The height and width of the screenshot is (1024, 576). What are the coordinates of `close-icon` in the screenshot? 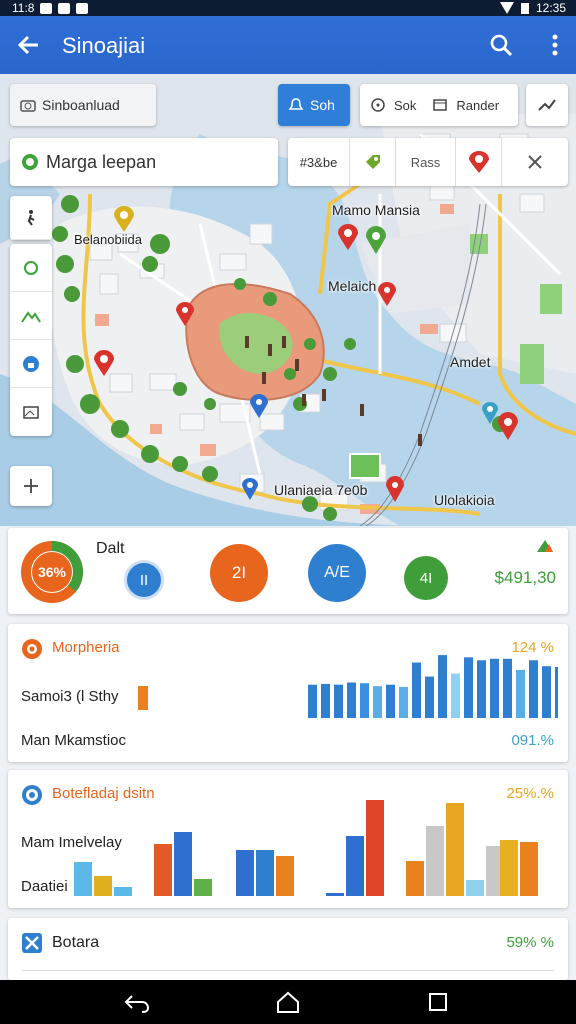 It's located at (535, 162).